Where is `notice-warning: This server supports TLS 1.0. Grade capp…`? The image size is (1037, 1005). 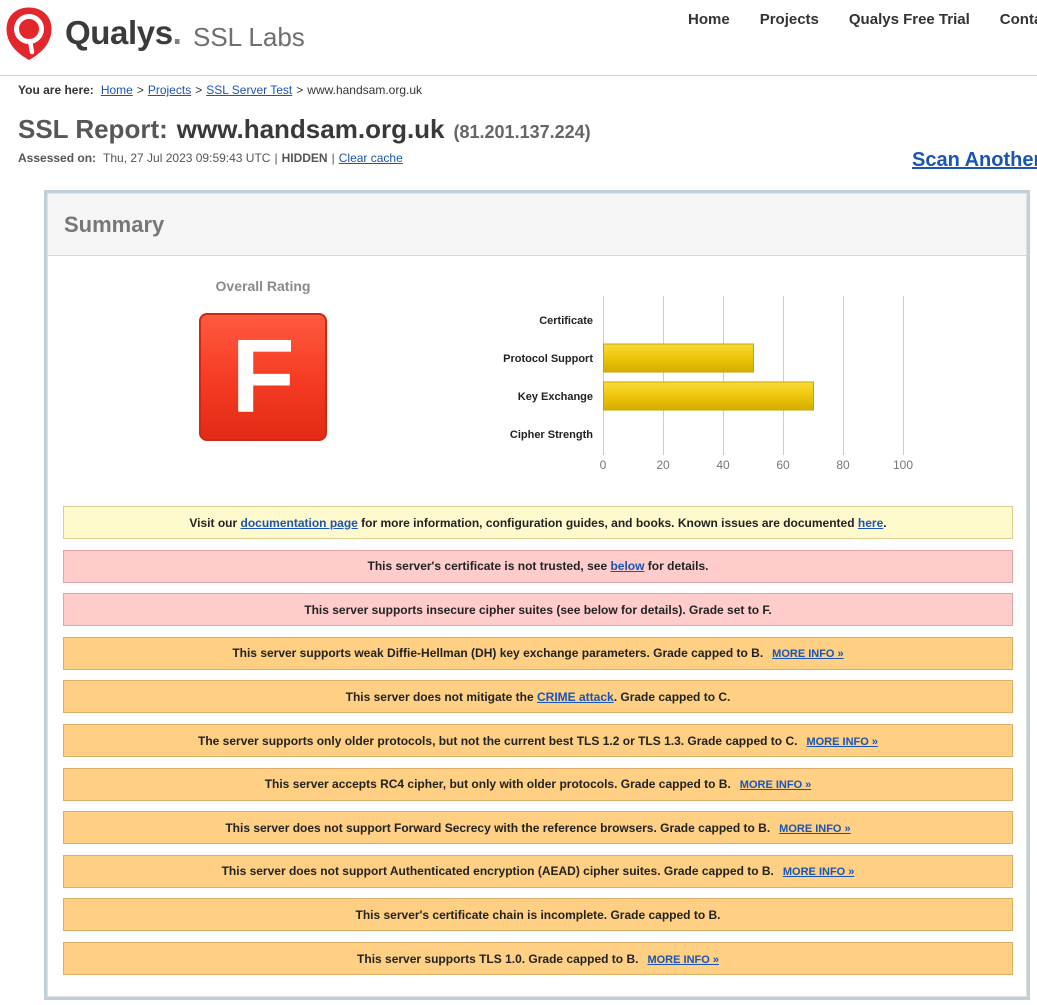 notice-warning: This server supports TLS 1.0. Grade capp… is located at coordinates (538, 958).